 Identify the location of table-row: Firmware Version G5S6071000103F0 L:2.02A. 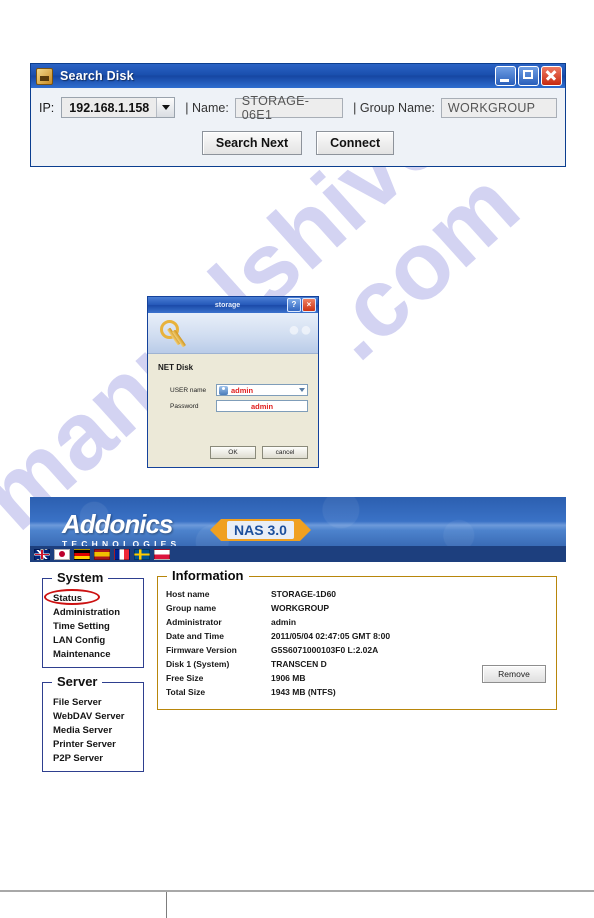
(361, 650).